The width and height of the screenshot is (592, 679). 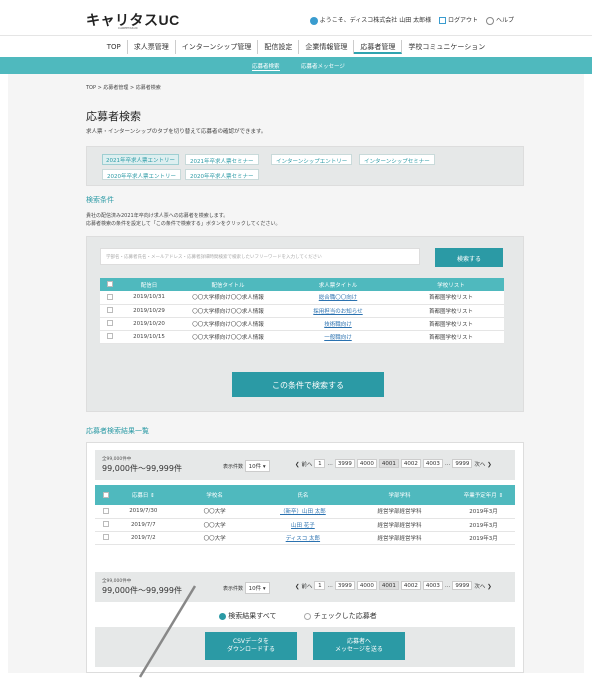 I want to click on table-row: 2019/10/20 〇〇大学様向け〇〇求人情報 技術職向け 首都圏学校リスト, so click(x=302, y=324).